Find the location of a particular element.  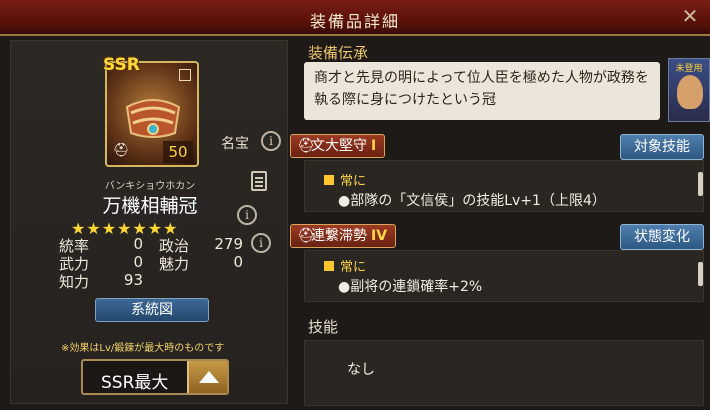

rarity-badge: SSR is located at coordinates (121, 65).